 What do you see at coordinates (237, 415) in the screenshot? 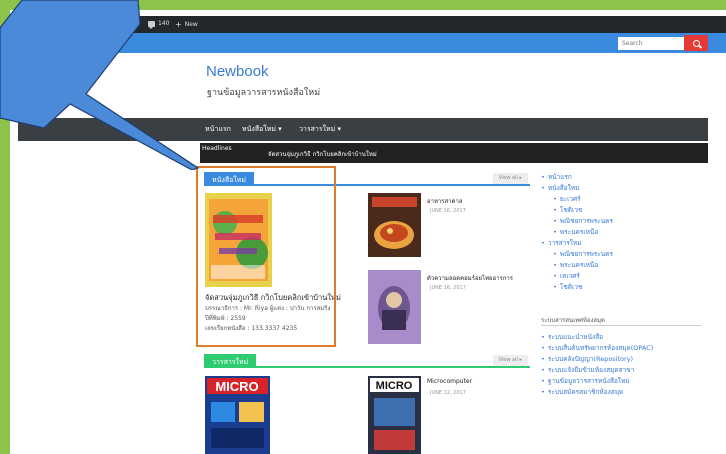
I see `journal-cover-micro-1: MICRO` at bounding box center [237, 415].